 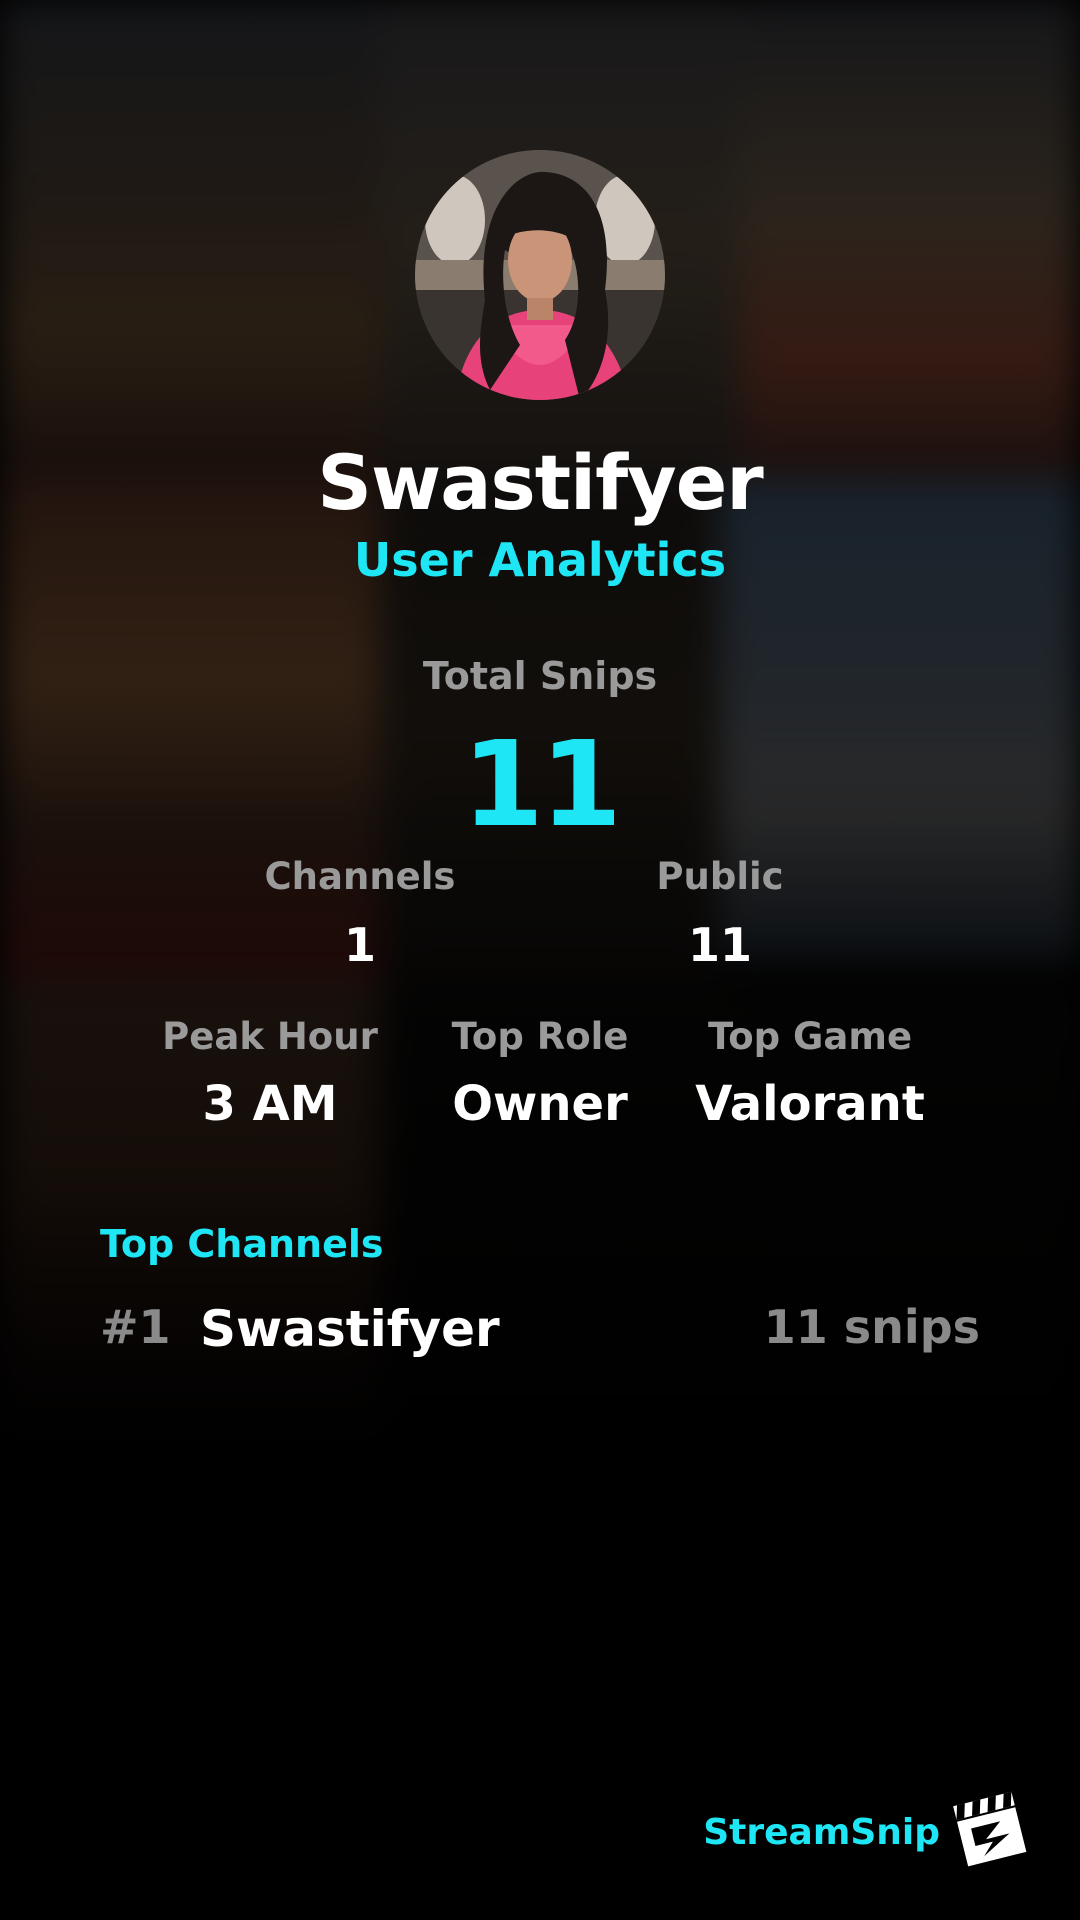 I want to click on stat-value: 1, so click(x=359, y=945).